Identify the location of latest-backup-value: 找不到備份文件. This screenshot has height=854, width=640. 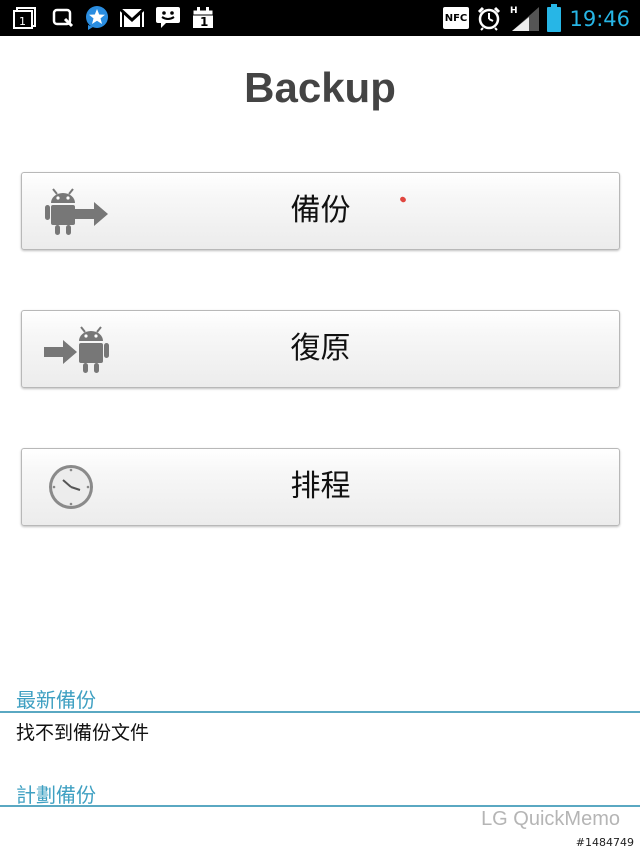
(83, 733).